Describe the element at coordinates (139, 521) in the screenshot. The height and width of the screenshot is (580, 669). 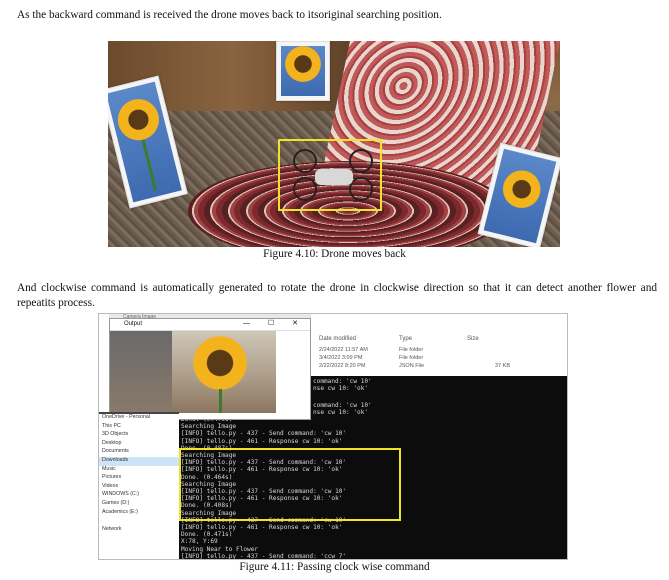
I see `nav-item` at that location.